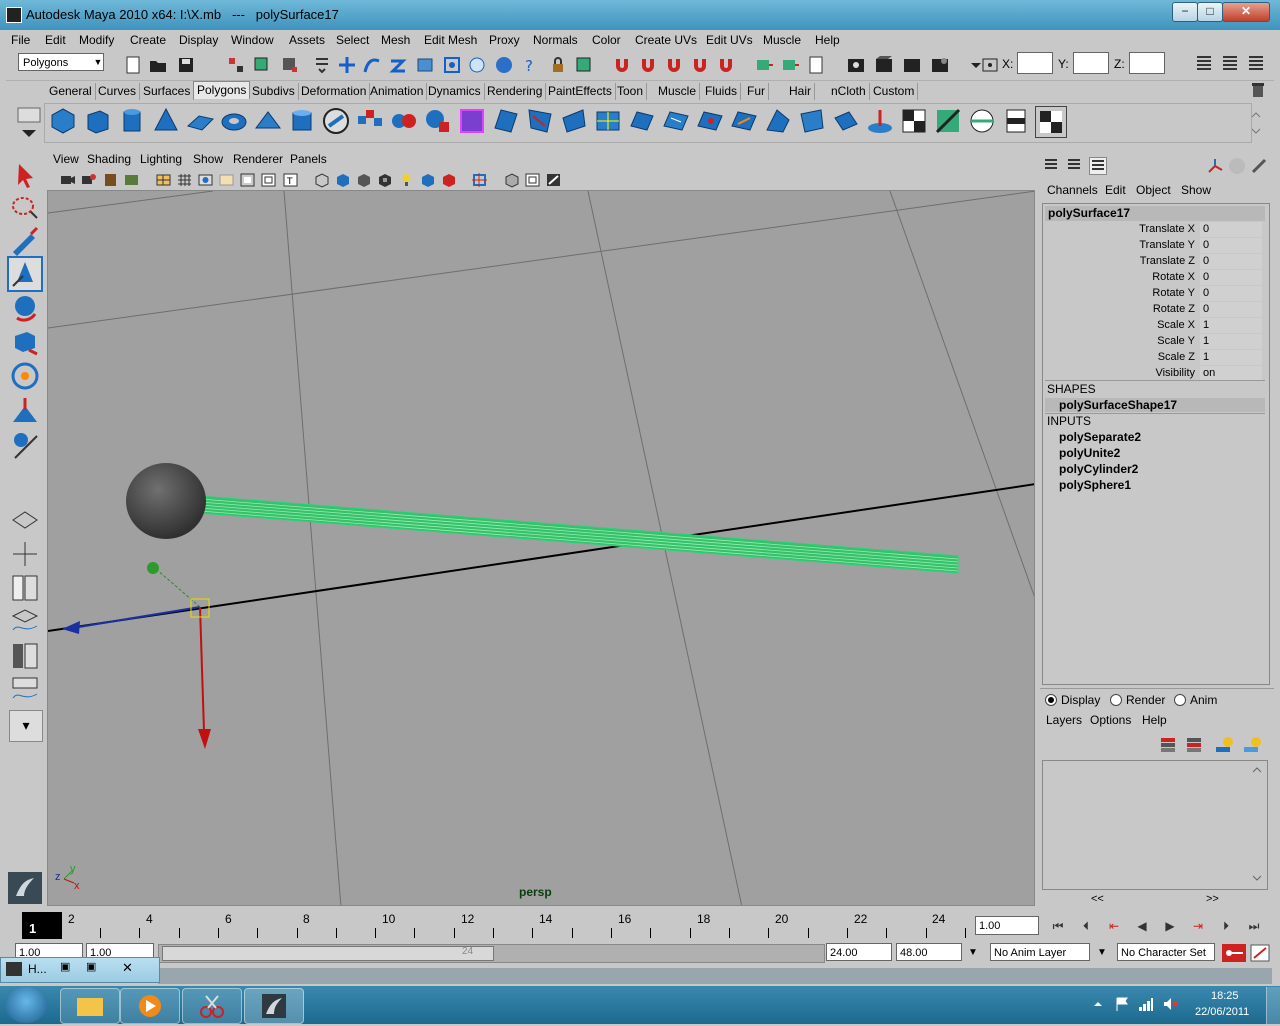  I want to click on menu-file: File, so click(20, 40).